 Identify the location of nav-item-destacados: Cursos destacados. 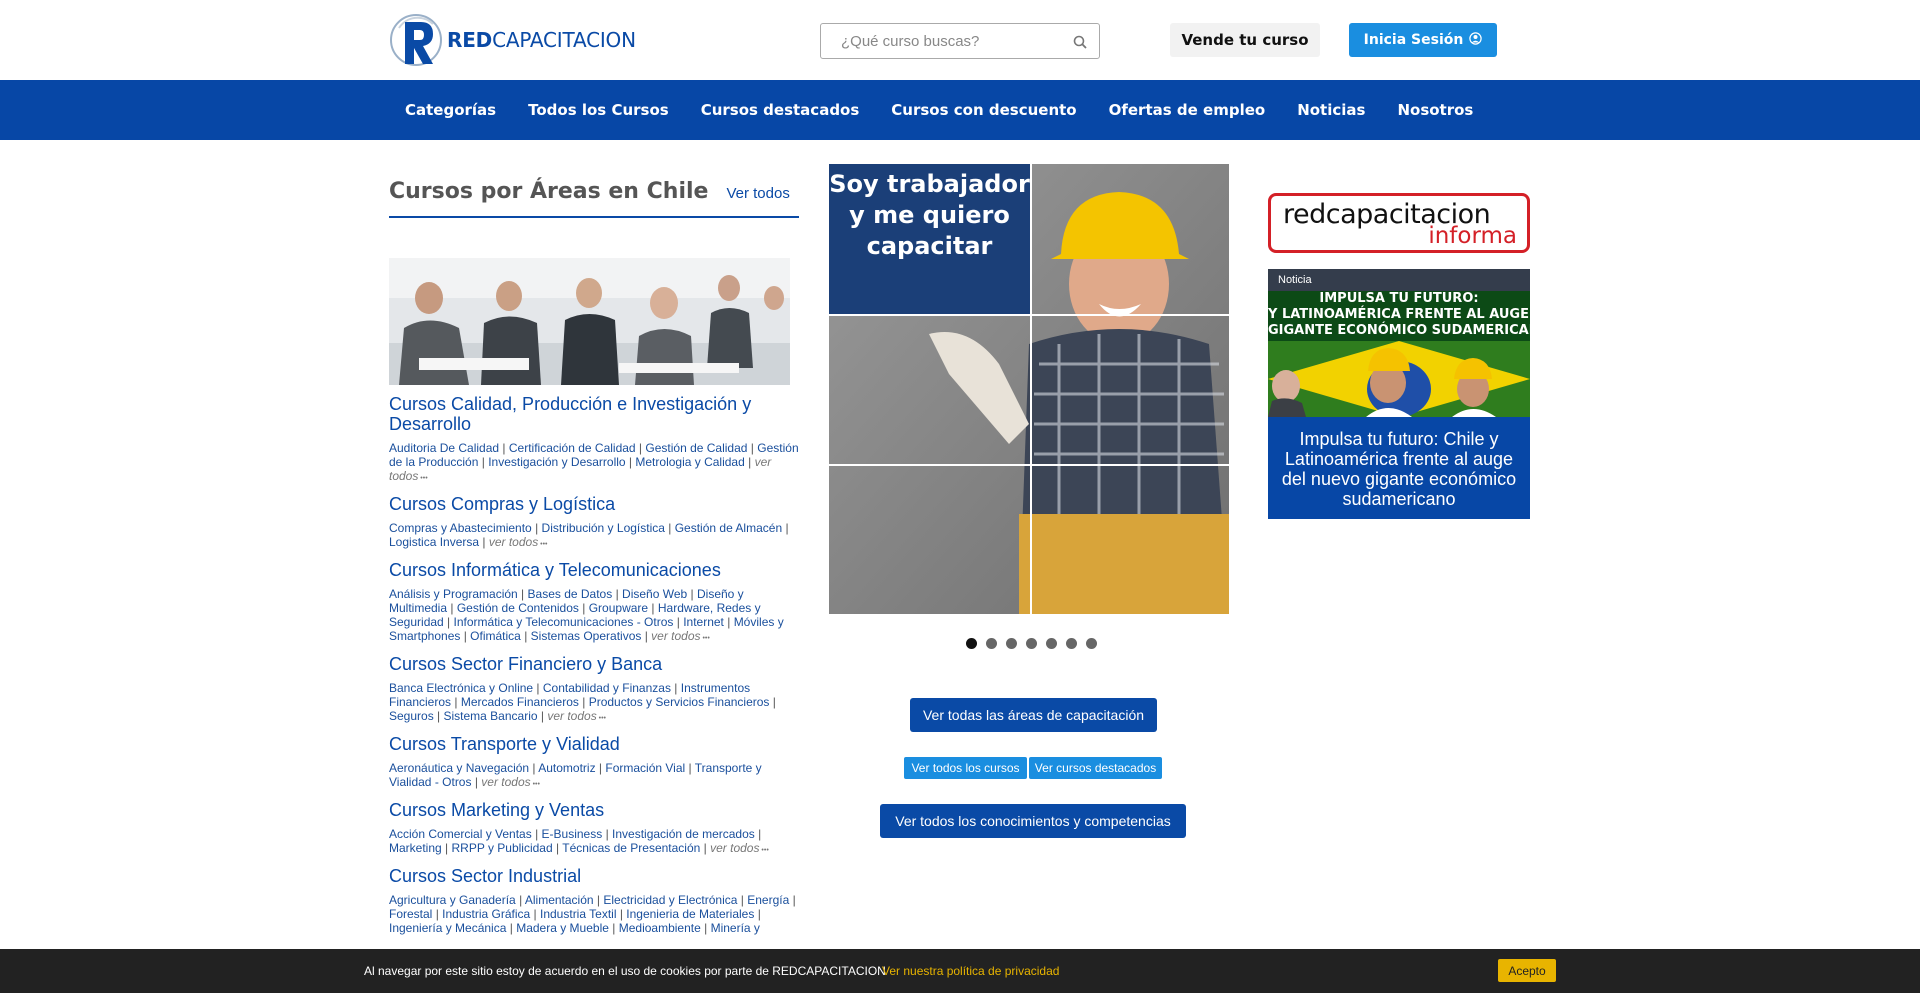
(780, 110).